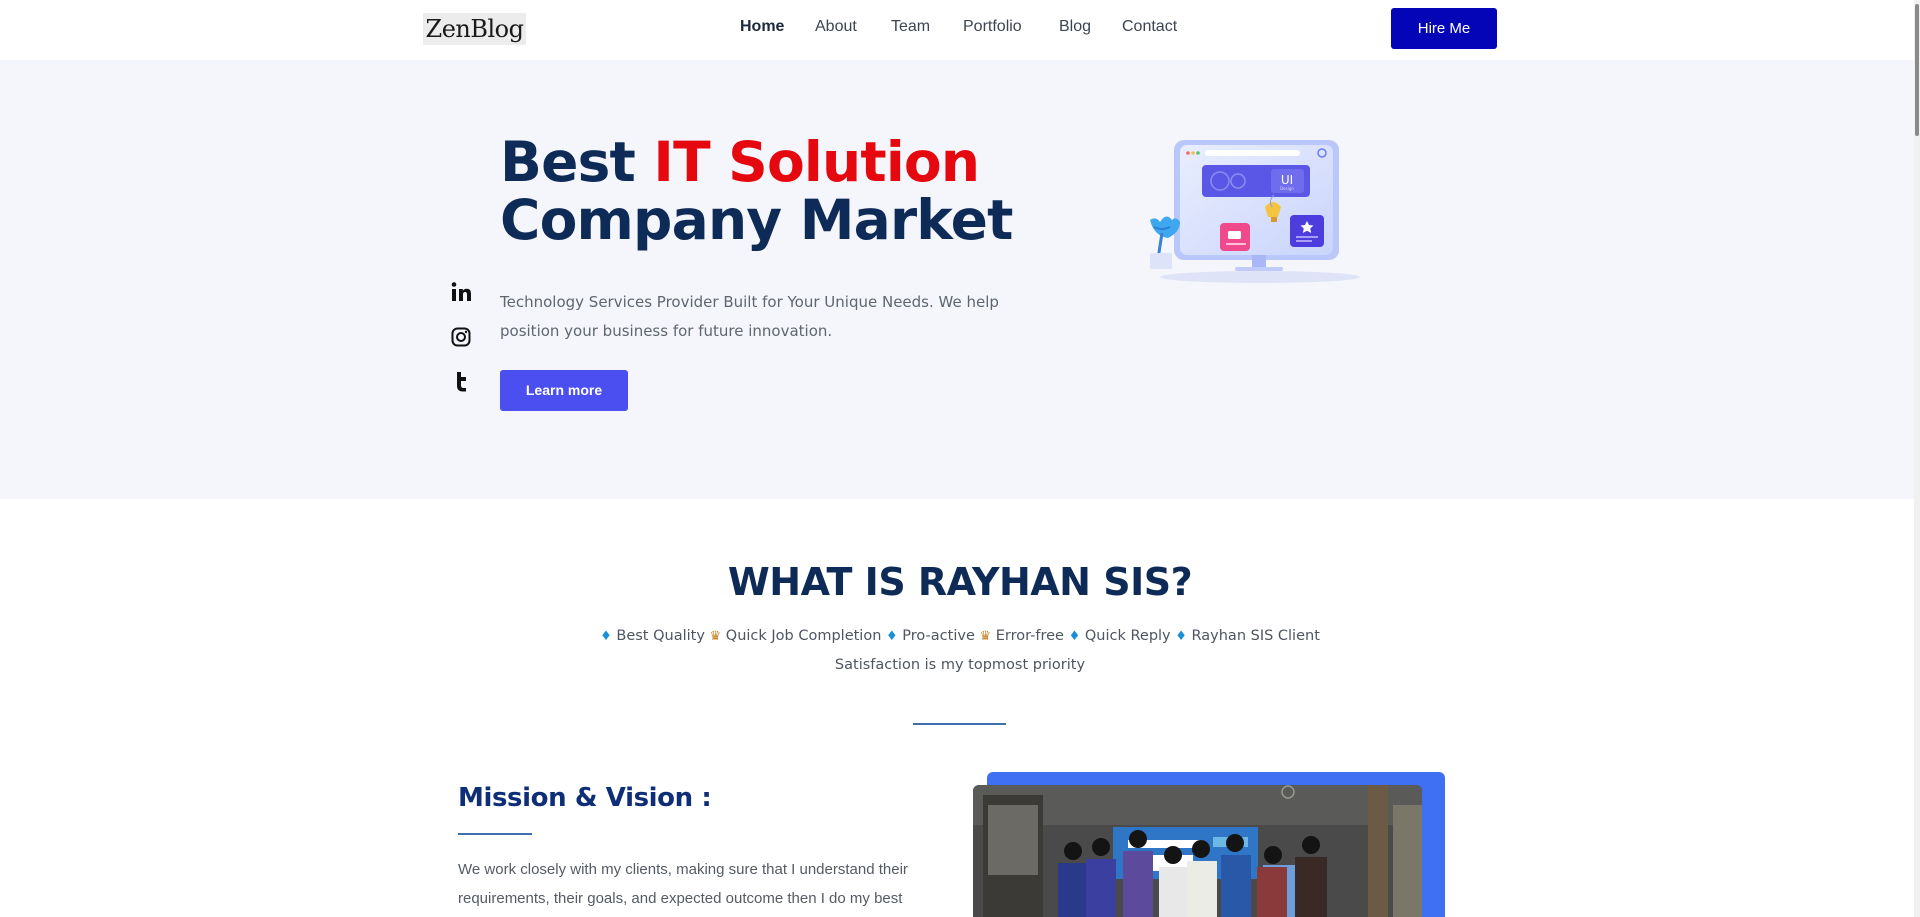 The width and height of the screenshot is (1920, 917). What do you see at coordinates (762, 27) in the screenshot?
I see `nav-home: Home` at bounding box center [762, 27].